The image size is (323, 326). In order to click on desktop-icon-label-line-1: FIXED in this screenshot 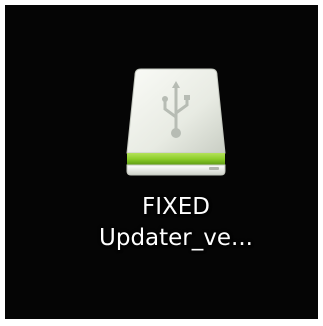, I will do `click(175, 207)`.